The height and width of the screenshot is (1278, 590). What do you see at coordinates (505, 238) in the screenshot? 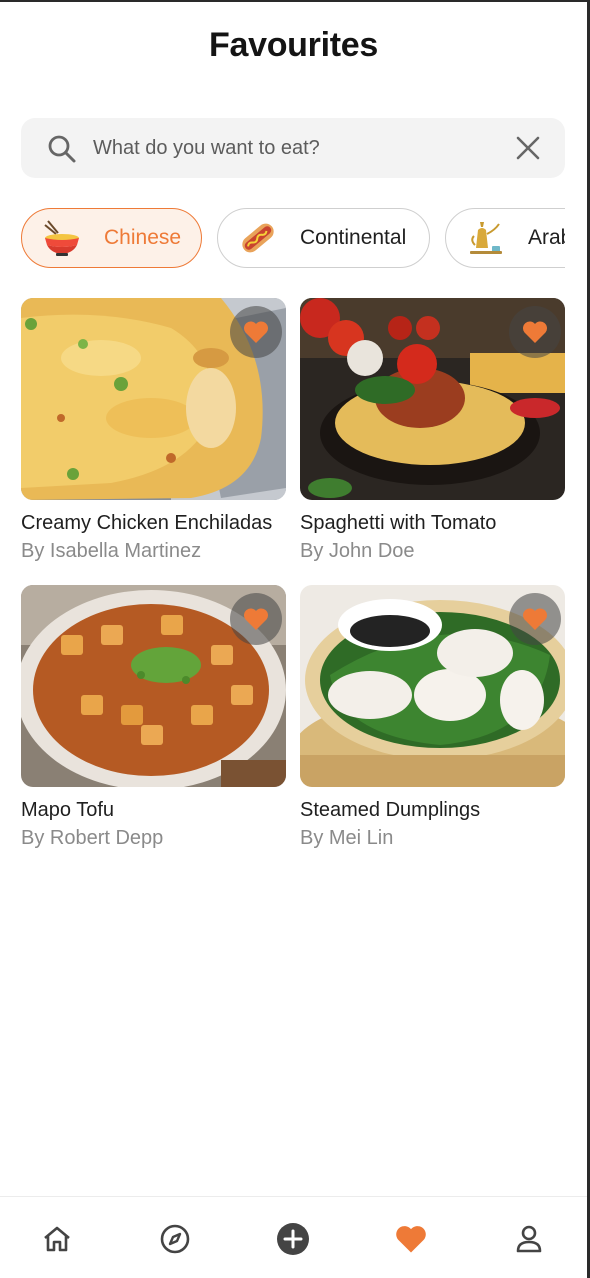
I see `category-chip-arabic: Arabic` at bounding box center [505, 238].